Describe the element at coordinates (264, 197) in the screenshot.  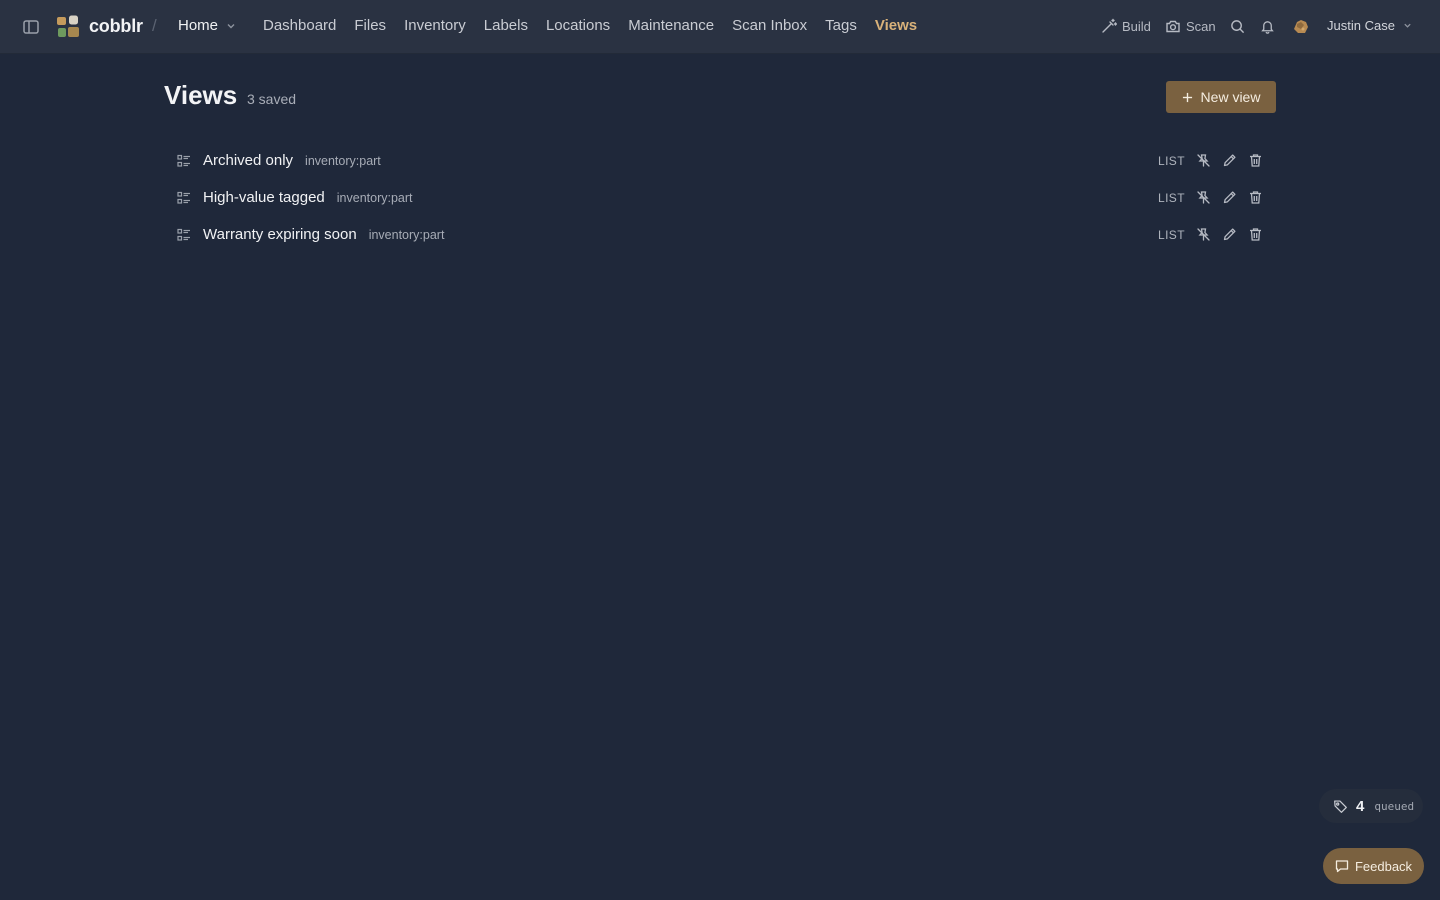
I see `view-name: High-value tagged` at that location.